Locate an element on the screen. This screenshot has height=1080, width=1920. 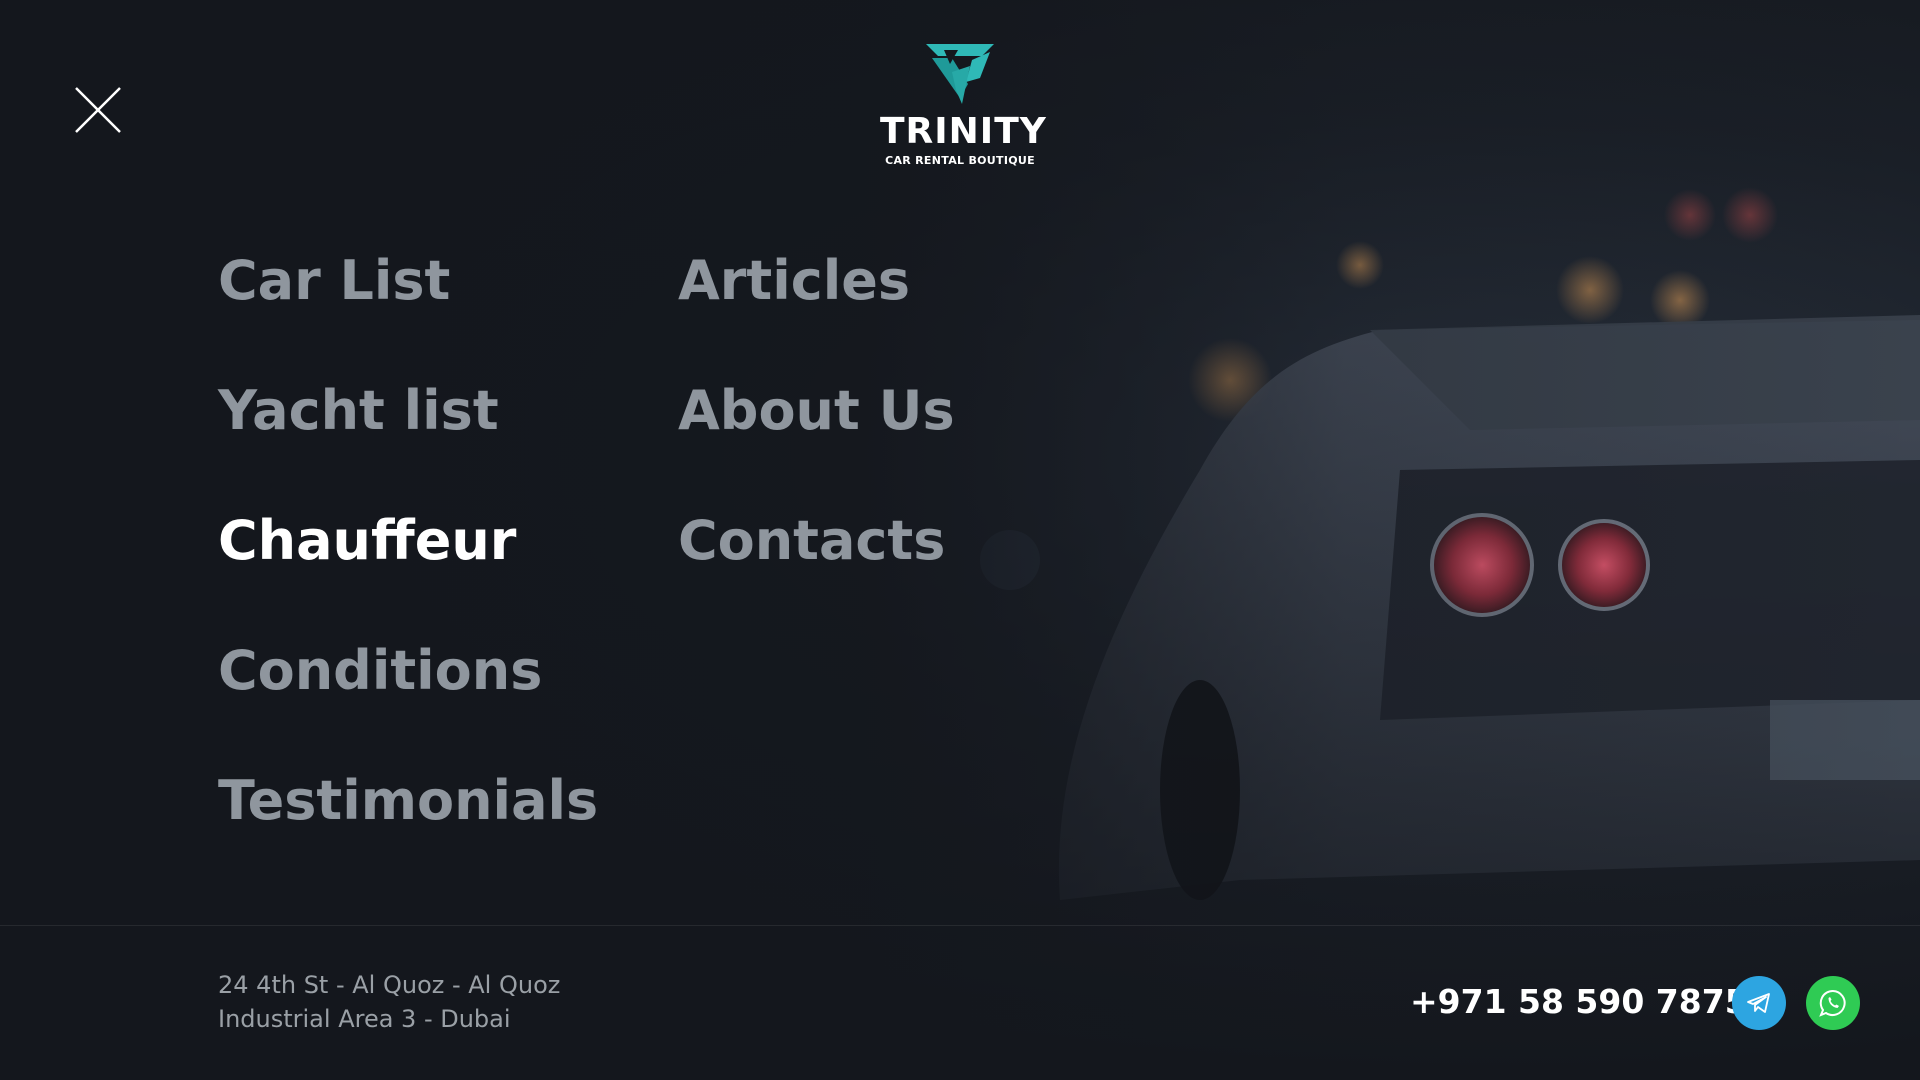
menu-item-conditions: Conditions is located at coordinates (380, 671).